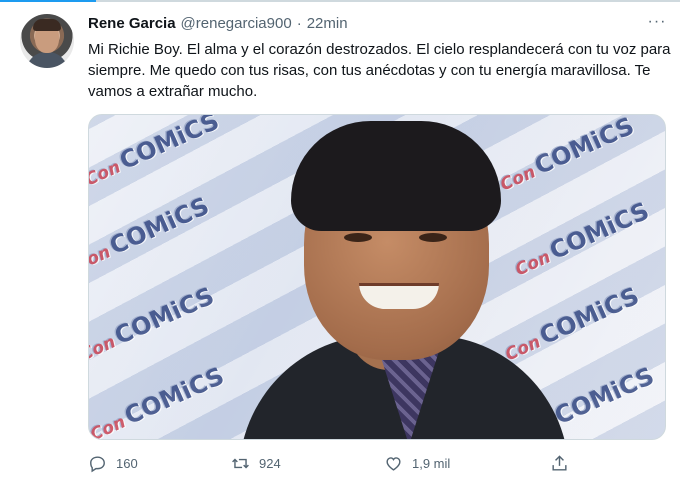  Describe the element at coordinates (240, 463) in the screenshot. I see `retweet-icon` at that location.